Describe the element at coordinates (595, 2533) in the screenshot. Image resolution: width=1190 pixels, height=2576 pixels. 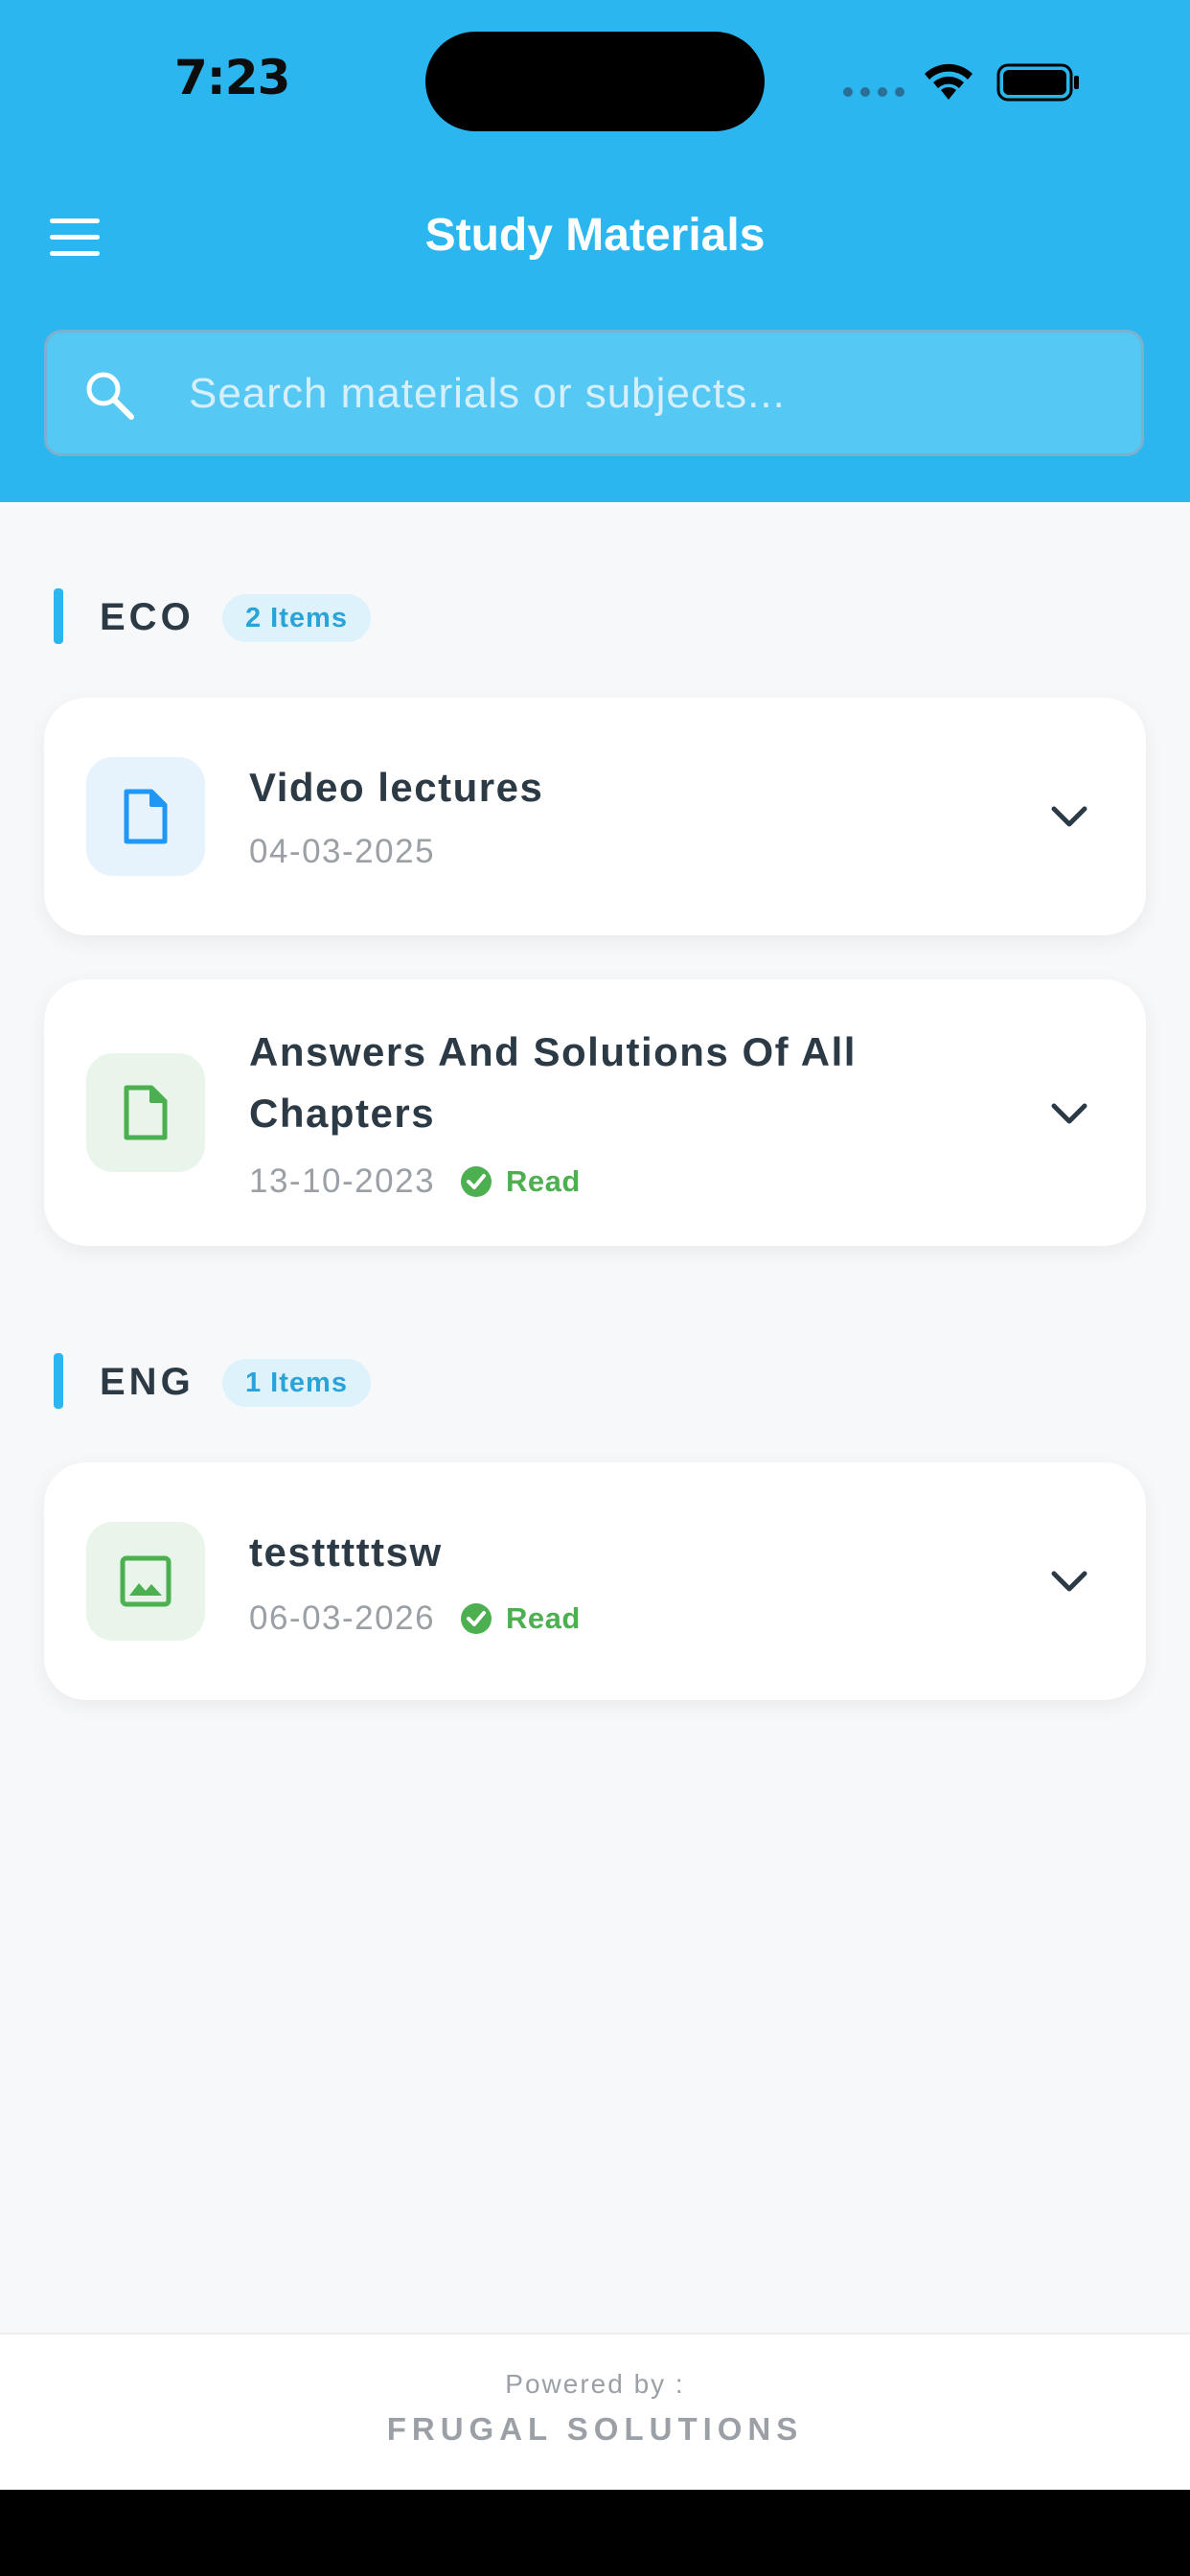
I see `home-indicator-bar` at that location.